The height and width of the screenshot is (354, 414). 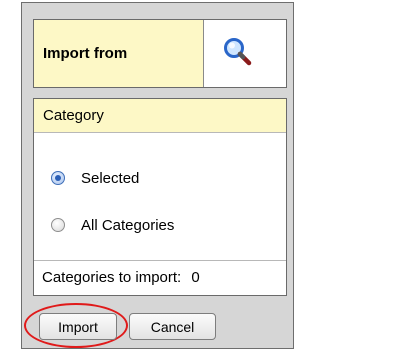 I want to click on radio-all-categories-label: All Categories, so click(x=128, y=225).